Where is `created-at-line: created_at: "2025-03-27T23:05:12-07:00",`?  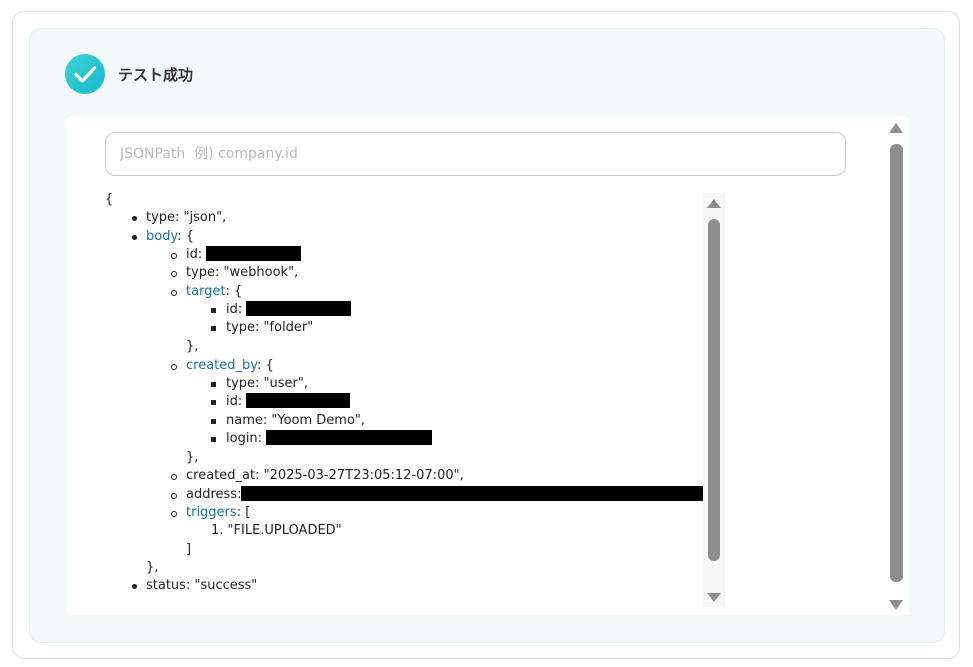
created-at-line: created_at: "2025-03-27T23:05:12-07:00", is located at coordinates (325, 475).